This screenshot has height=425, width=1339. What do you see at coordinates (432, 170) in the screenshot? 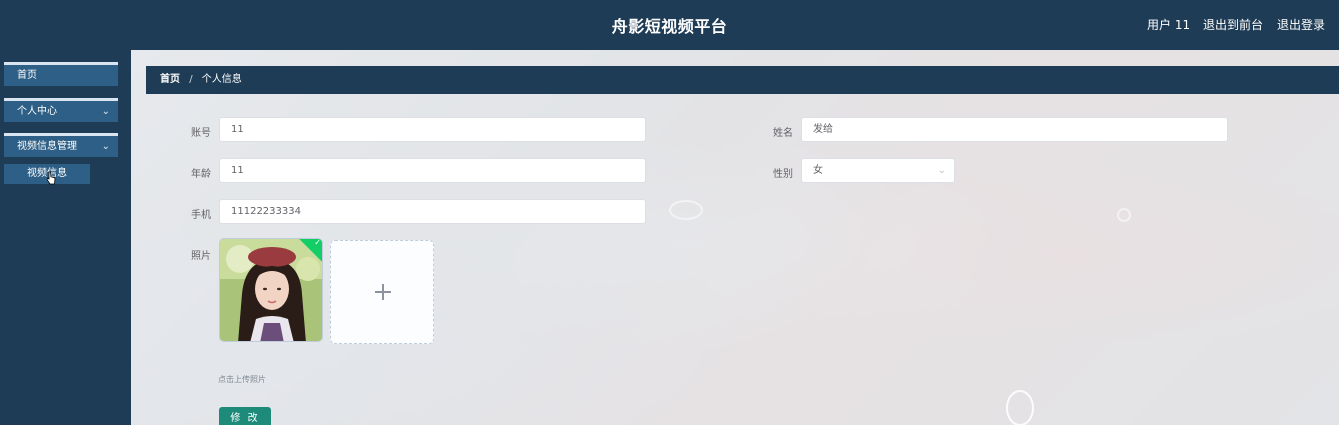
I see `age-field: 11` at bounding box center [432, 170].